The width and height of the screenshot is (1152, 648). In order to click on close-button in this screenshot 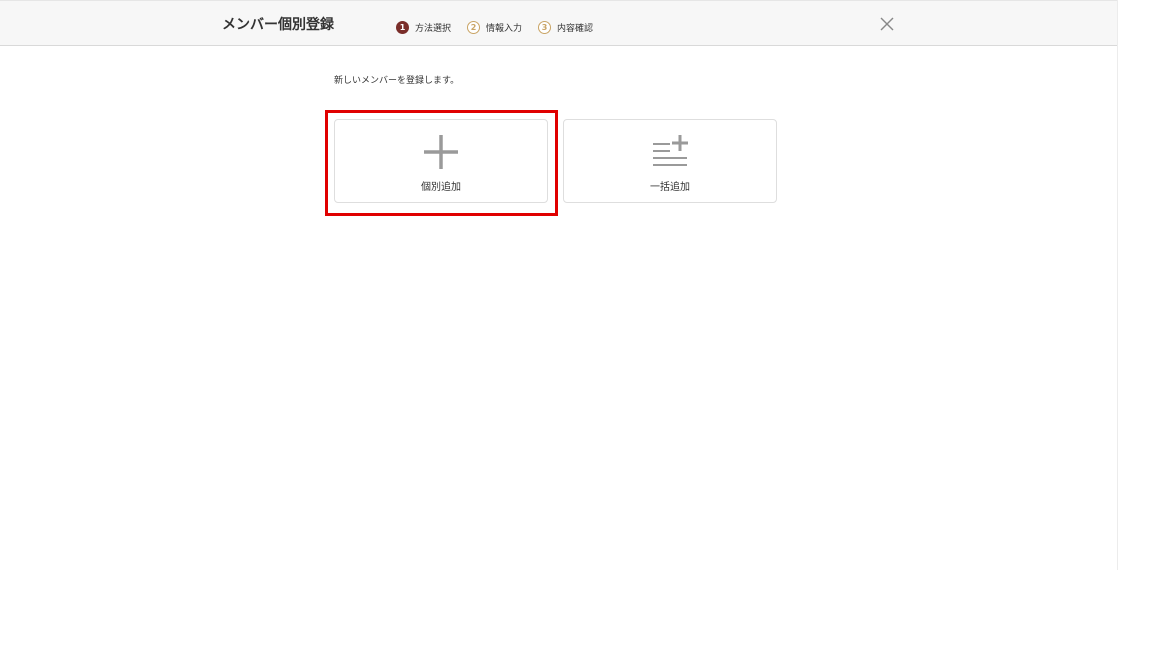, I will do `click(887, 24)`.